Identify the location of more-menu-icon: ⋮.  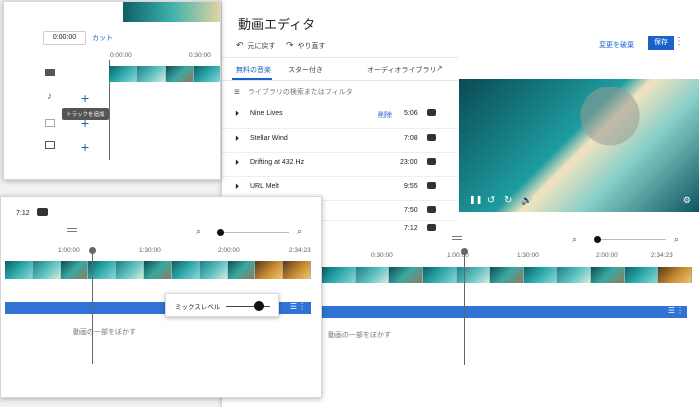
(679, 41).